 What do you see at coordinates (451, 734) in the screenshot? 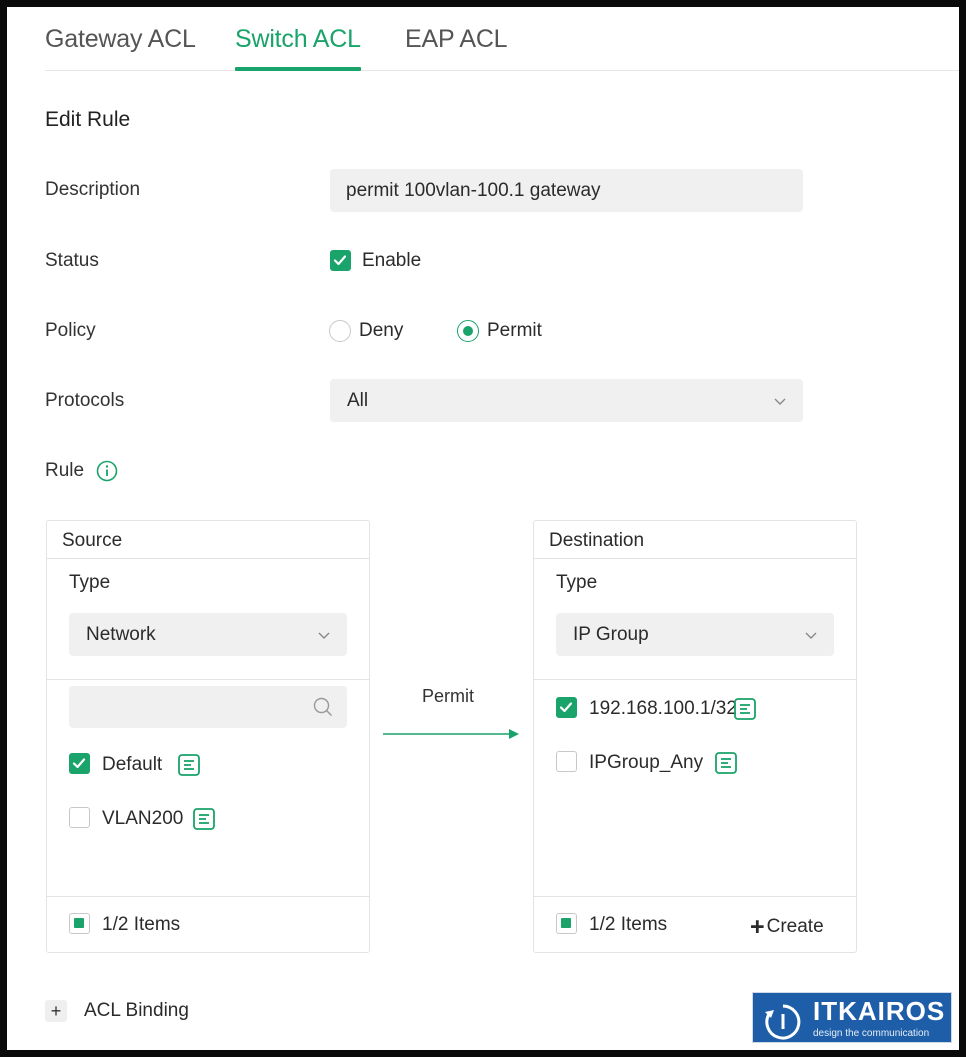
I see `arrow-right-icon` at bounding box center [451, 734].